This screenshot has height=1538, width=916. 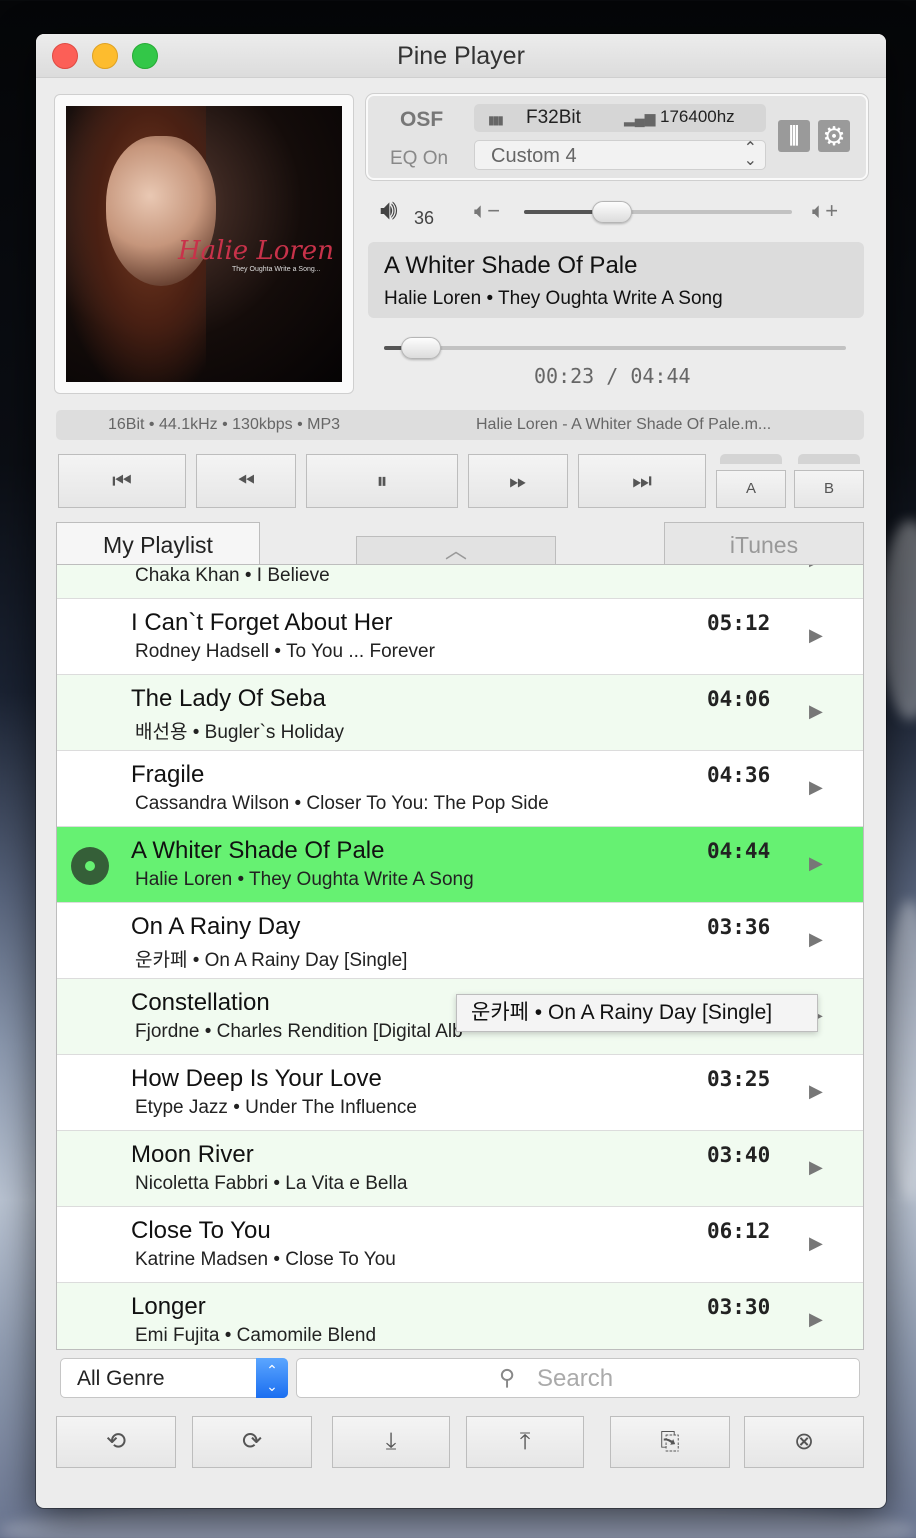 I want to click on eq-state-label: EQ On, so click(x=419, y=159).